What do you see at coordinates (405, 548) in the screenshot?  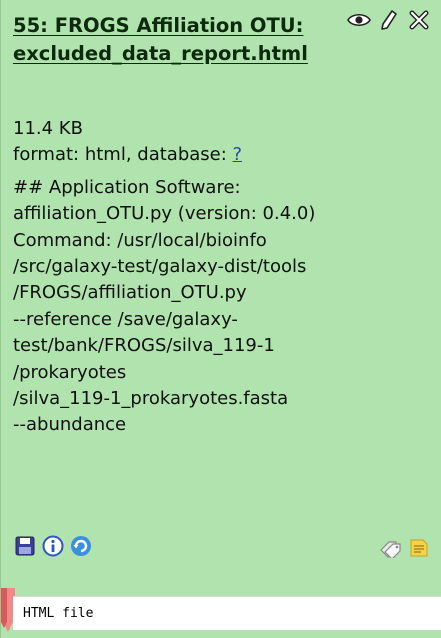 I see `dataset-tag-actions` at bounding box center [405, 548].